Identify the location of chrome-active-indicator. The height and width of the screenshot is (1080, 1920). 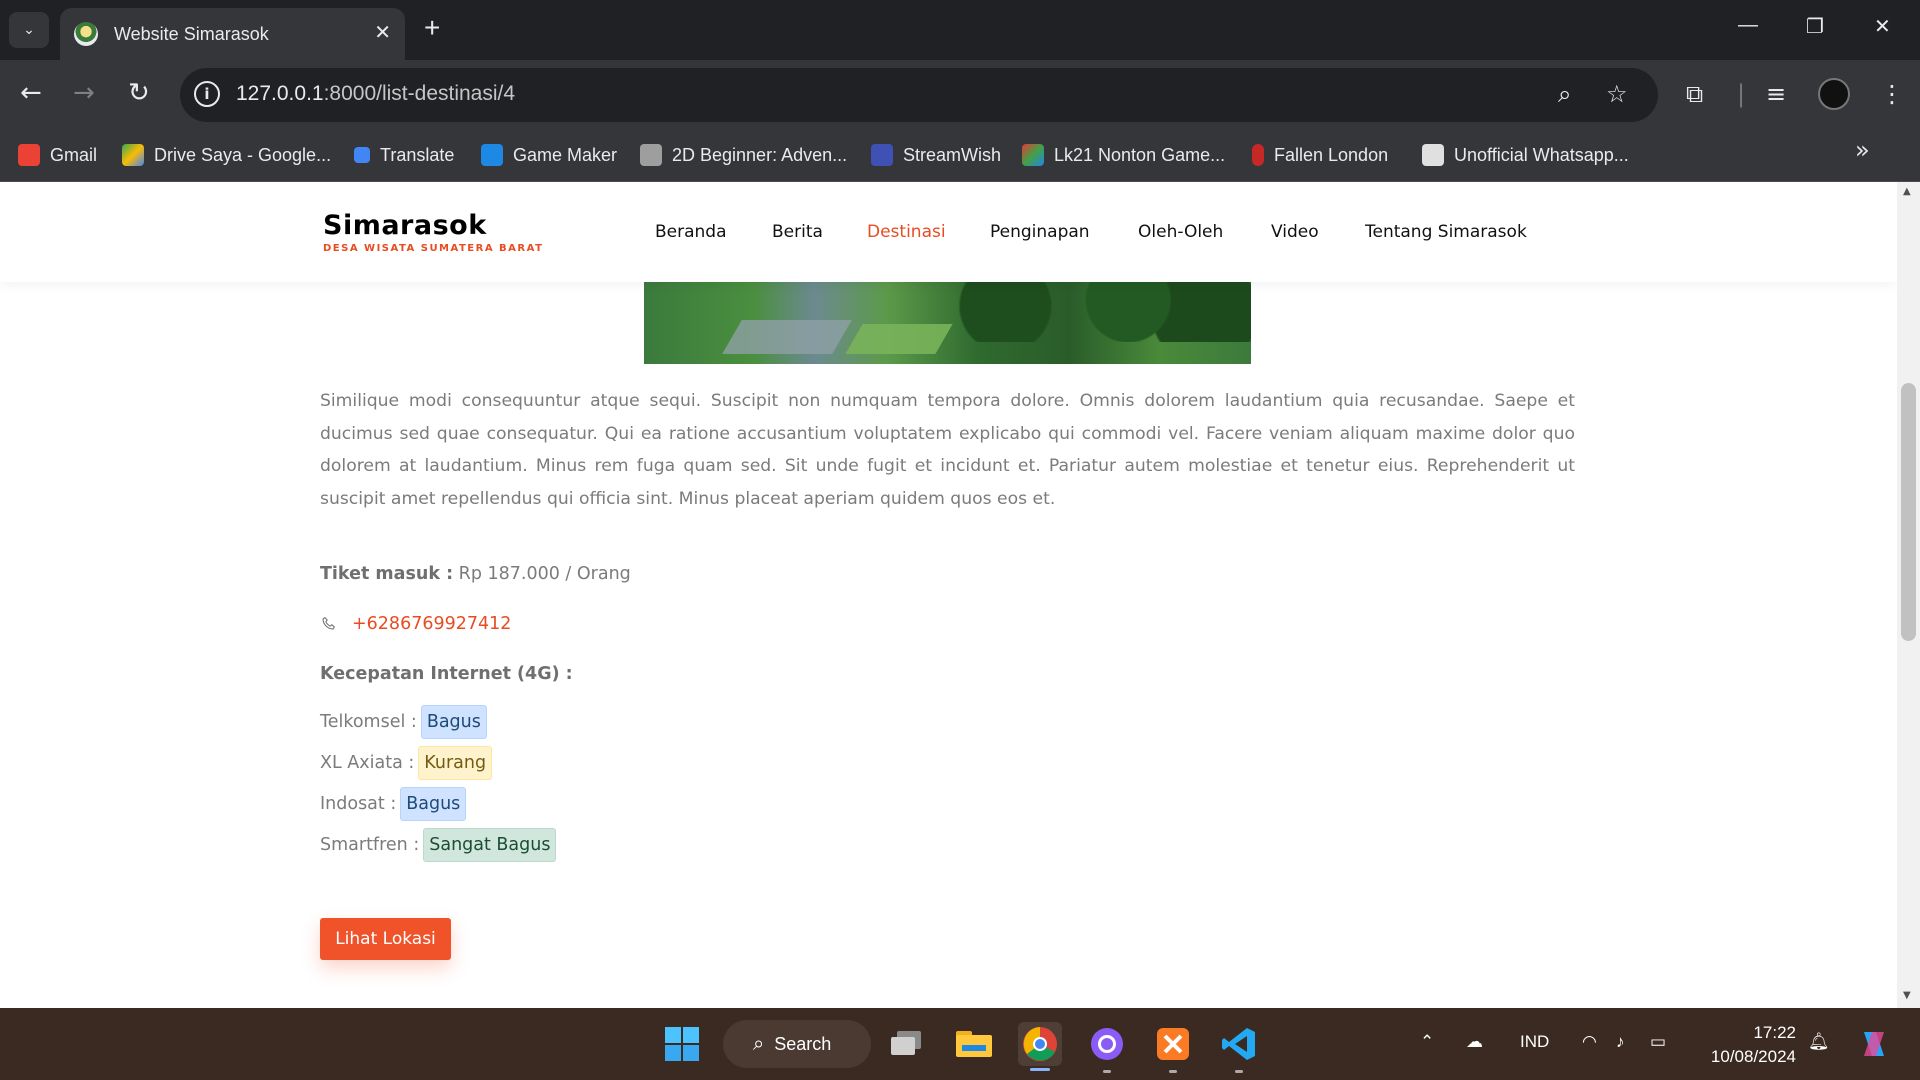
(1040, 1069).